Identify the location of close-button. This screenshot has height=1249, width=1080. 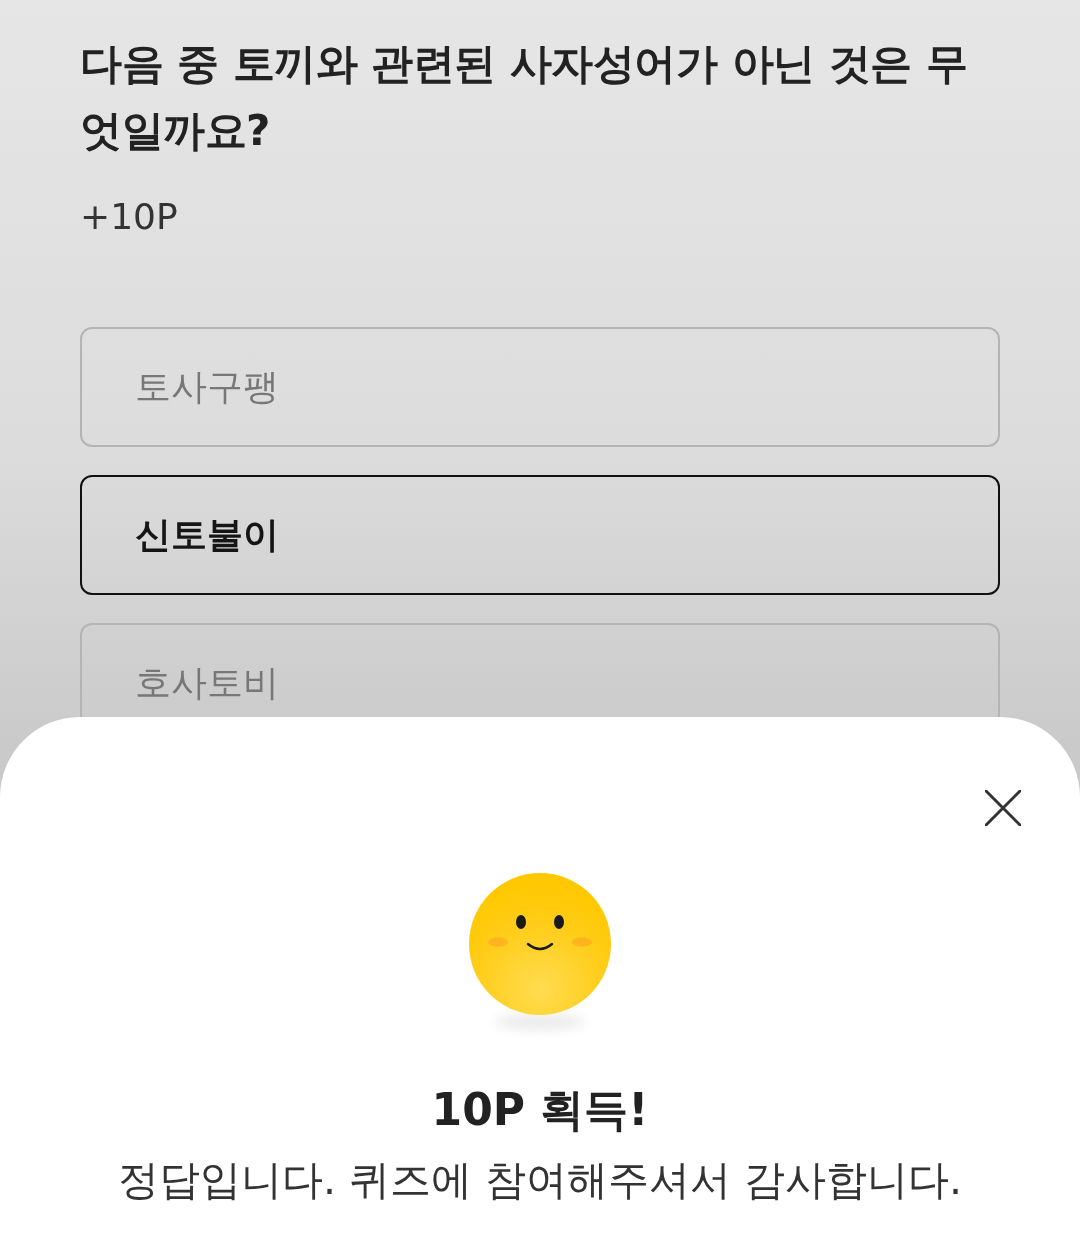
(1003, 808).